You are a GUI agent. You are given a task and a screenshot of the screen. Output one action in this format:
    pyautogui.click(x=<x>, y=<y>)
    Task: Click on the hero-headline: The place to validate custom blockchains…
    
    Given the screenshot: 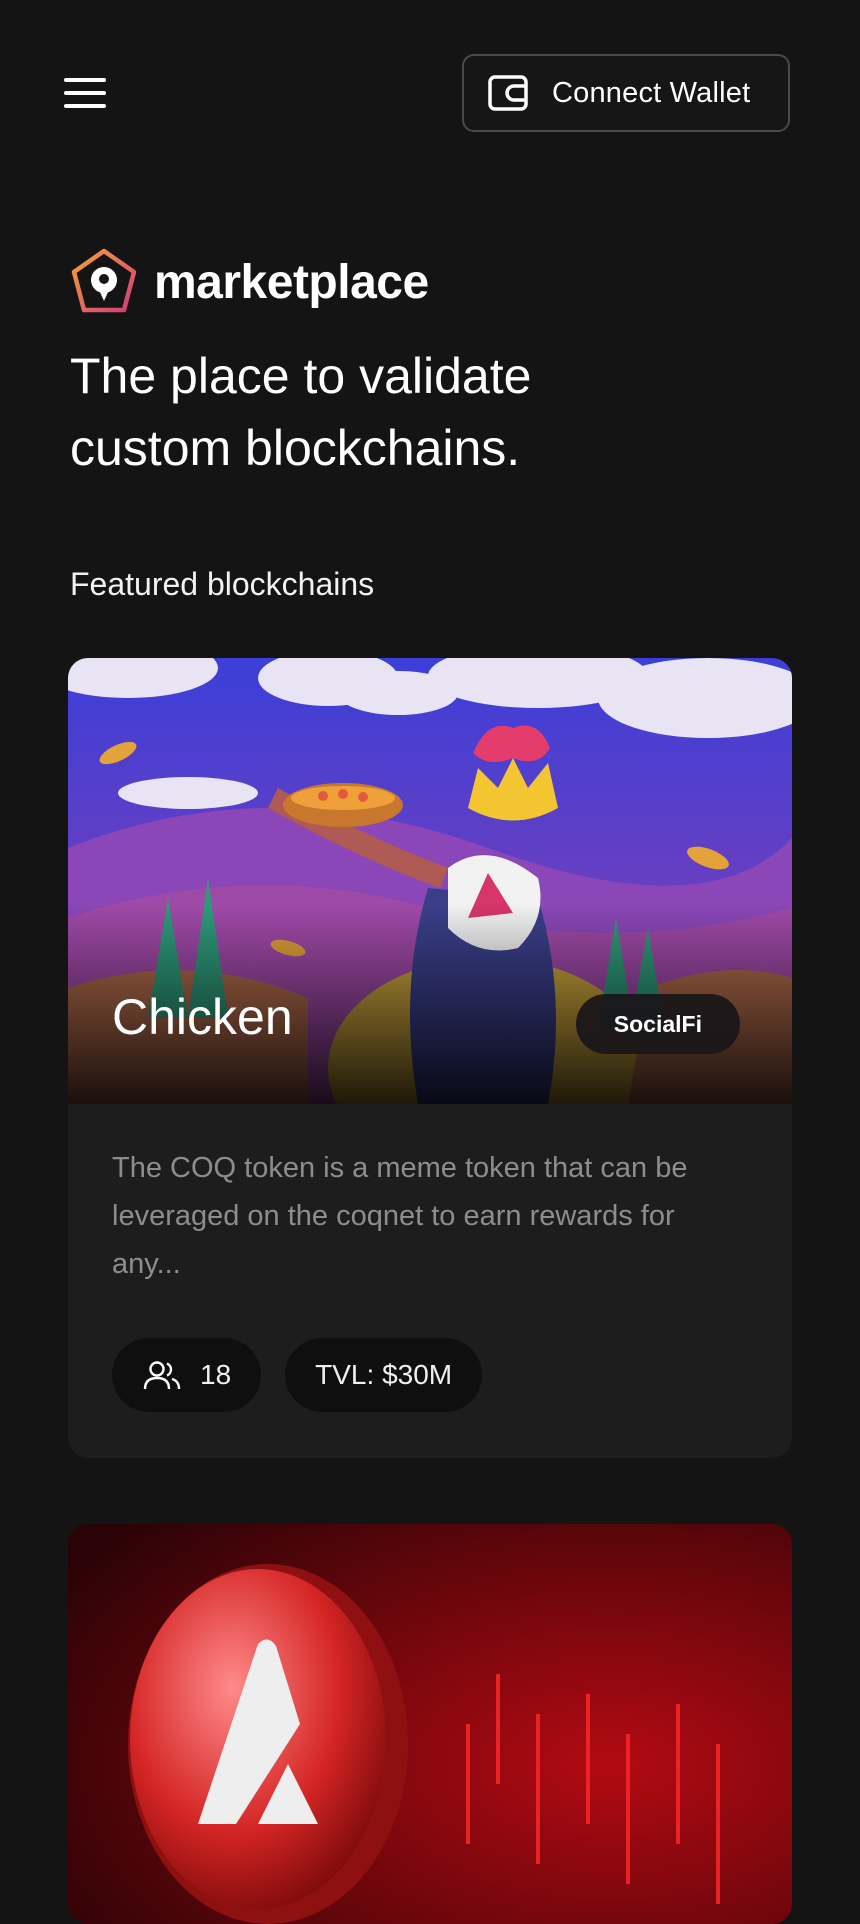 What is the action you would take?
    pyautogui.click(x=390, y=412)
    